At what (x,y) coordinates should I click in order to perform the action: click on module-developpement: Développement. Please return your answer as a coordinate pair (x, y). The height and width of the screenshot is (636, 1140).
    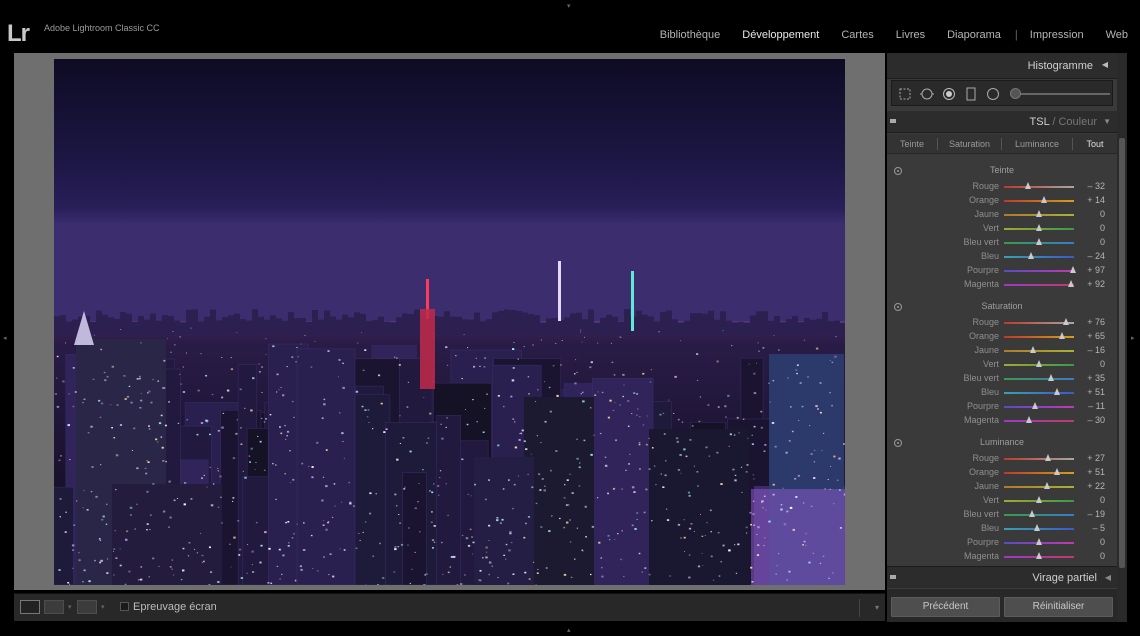
    Looking at the image, I should click on (780, 35).